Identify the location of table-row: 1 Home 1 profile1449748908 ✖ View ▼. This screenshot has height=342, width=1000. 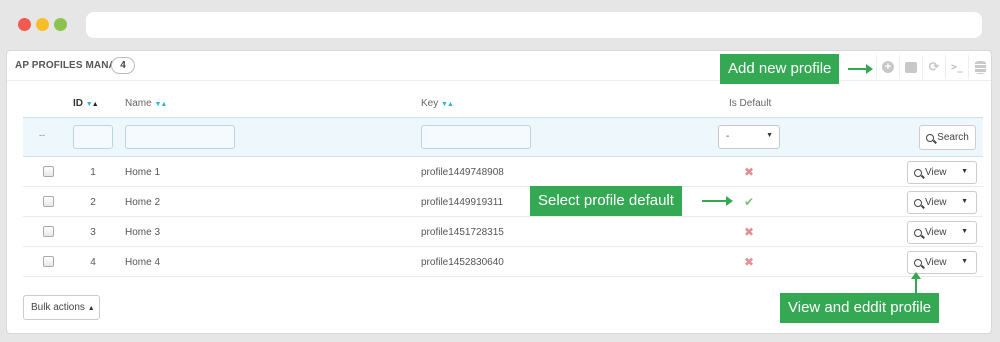
(503, 172).